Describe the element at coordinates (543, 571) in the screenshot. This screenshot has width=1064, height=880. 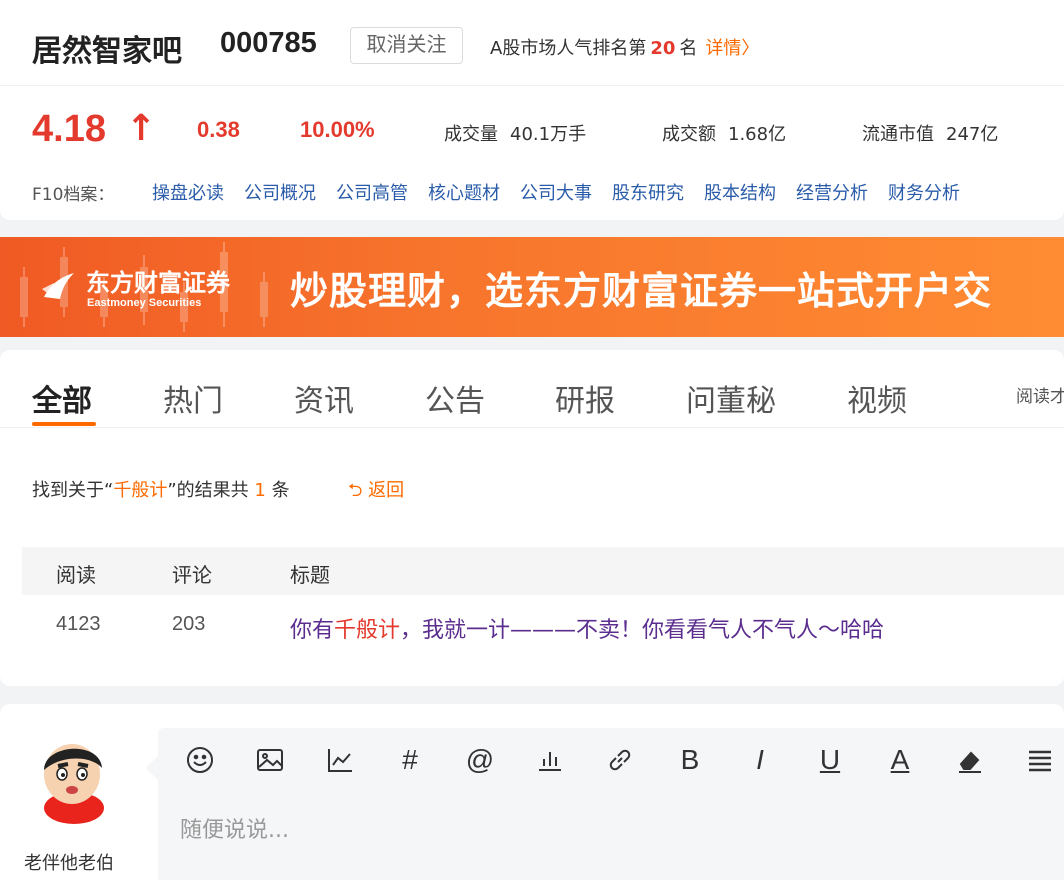
I see `table-header: 阅读 评论 标题` at that location.